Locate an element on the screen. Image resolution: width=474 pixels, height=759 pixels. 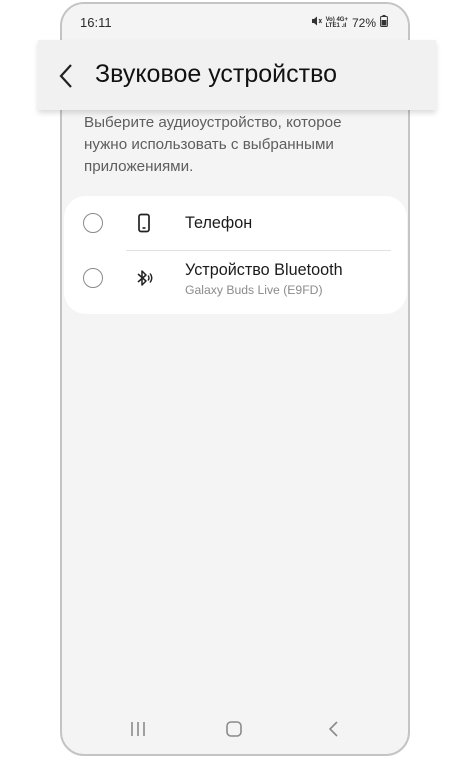
network-line-2: LTE1 .ıl is located at coordinates (336, 25).